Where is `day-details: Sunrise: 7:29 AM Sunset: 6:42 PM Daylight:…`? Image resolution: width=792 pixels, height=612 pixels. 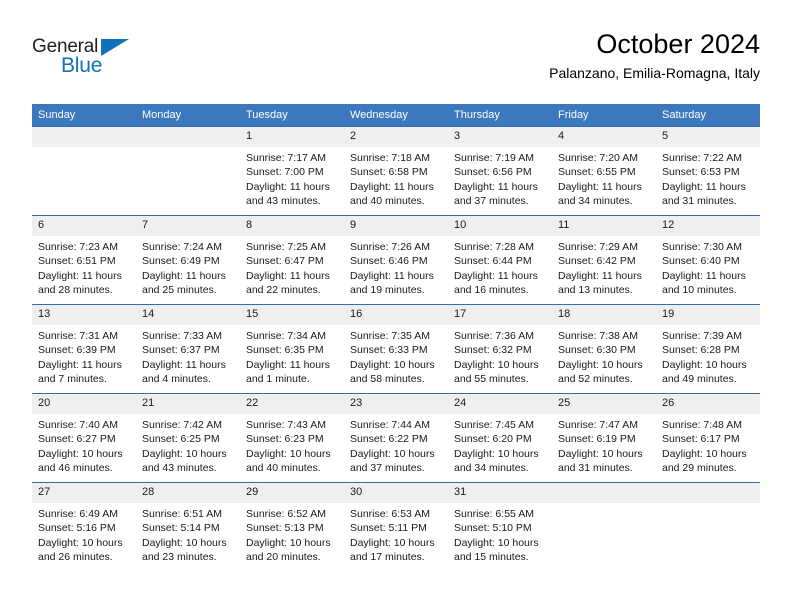 day-details: Sunrise: 7:29 AM Sunset: 6:42 PM Daylight:… is located at coordinates (604, 267).